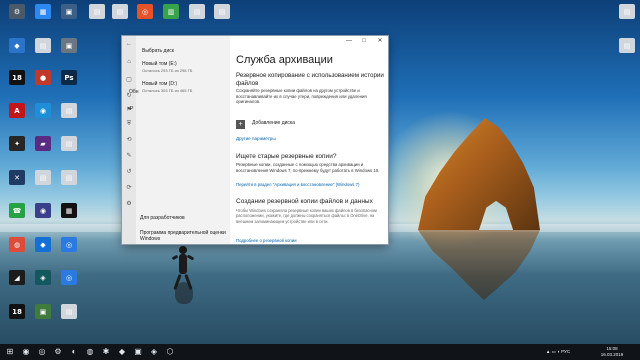 Image resolution: width=640 pixels, height=360 pixels. Describe the element at coordinates (17, 143) in the screenshot. I see `desktop-app-icon: ✦` at that location.